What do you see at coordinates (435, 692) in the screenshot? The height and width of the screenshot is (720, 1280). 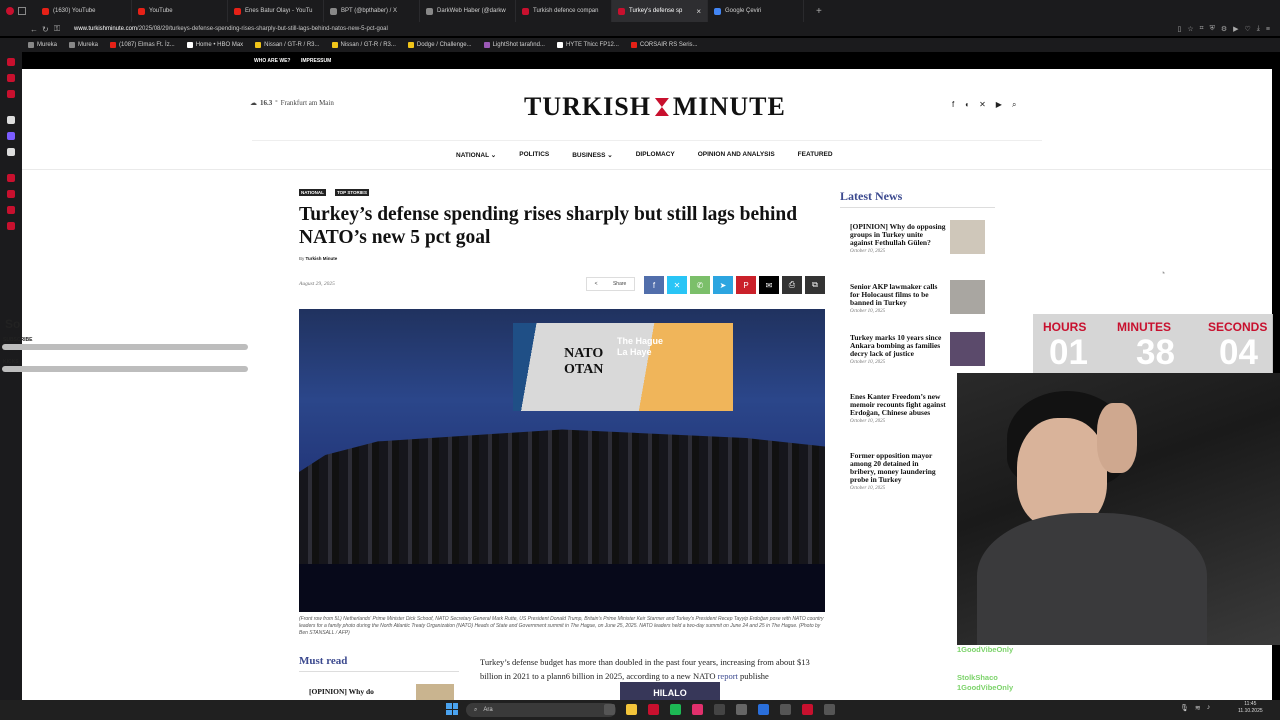 I see `must-read-thumb` at bounding box center [435, 692].